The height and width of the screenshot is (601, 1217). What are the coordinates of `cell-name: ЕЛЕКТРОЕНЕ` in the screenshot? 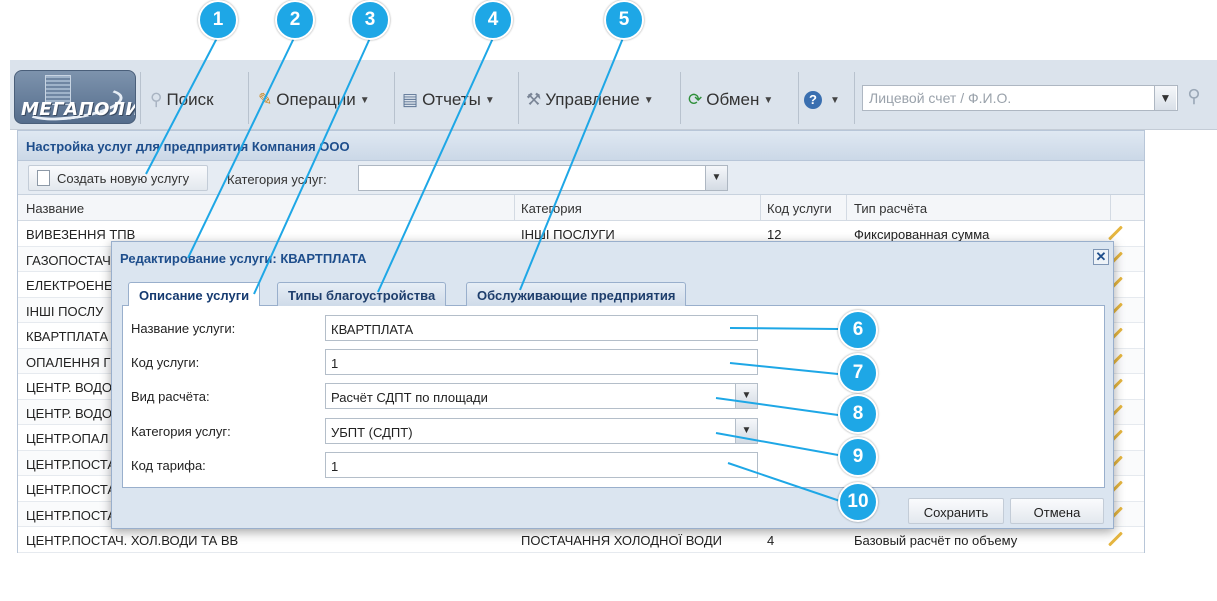 It's located at (69, 285).